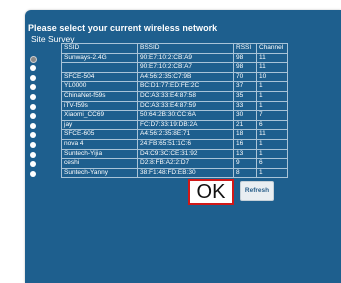 This screenshot has width=341, height=283. I want to click on cell-rssi: 8, so click(245, 173).